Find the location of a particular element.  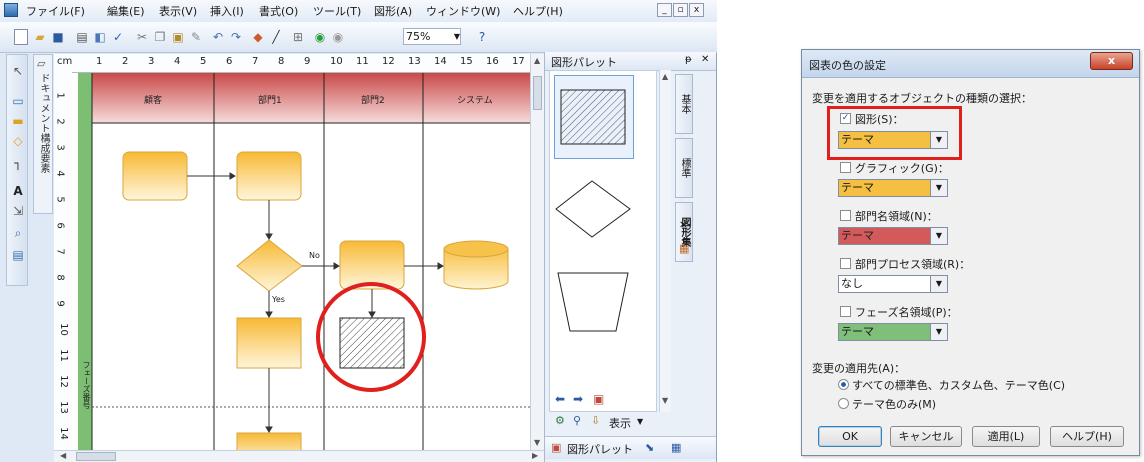

palette-search-icon: ⚲ is located at coordinates (577, 420).